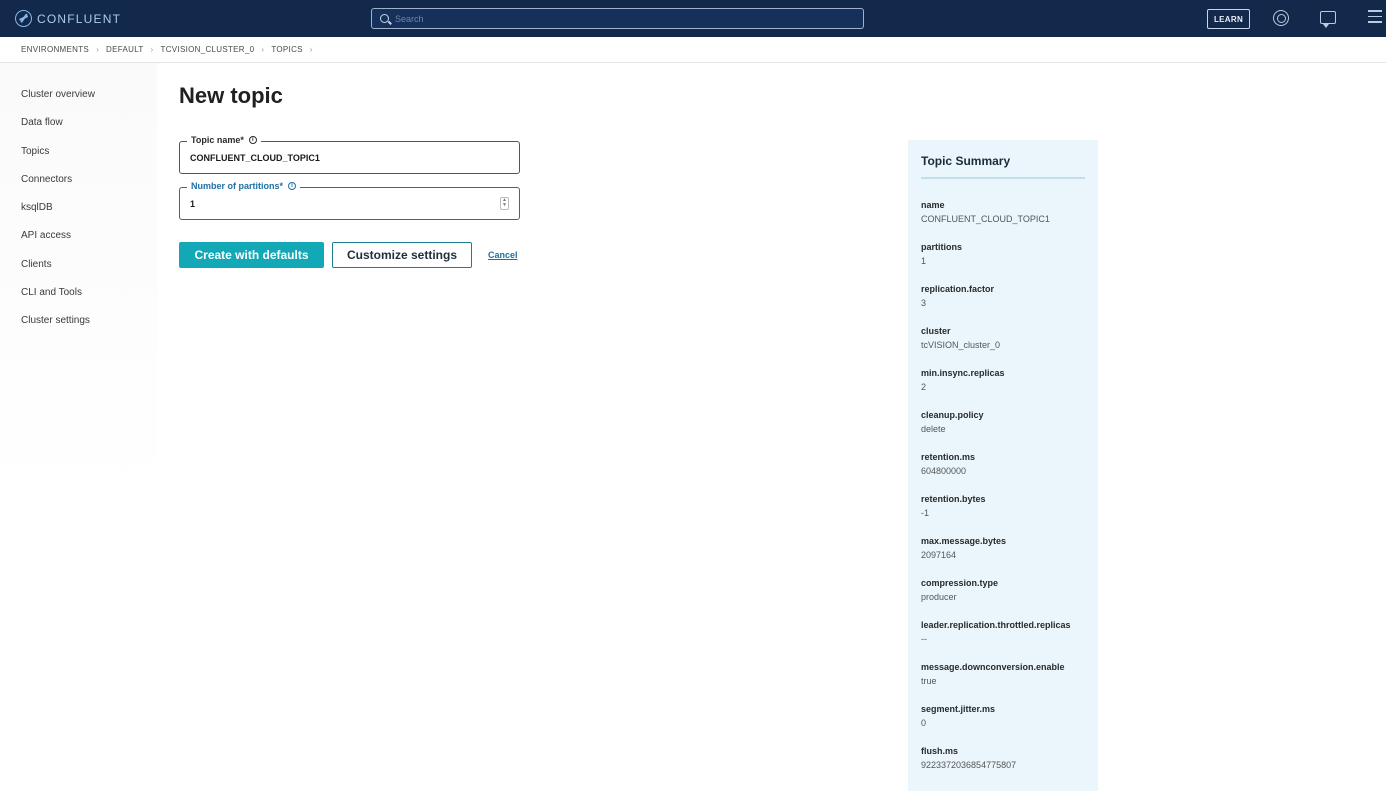 The height and width of the screenshot is (791, 1386). Describe the element at coordinates (340, 158) in the screenshot. I see `topic-name-input` at that location.